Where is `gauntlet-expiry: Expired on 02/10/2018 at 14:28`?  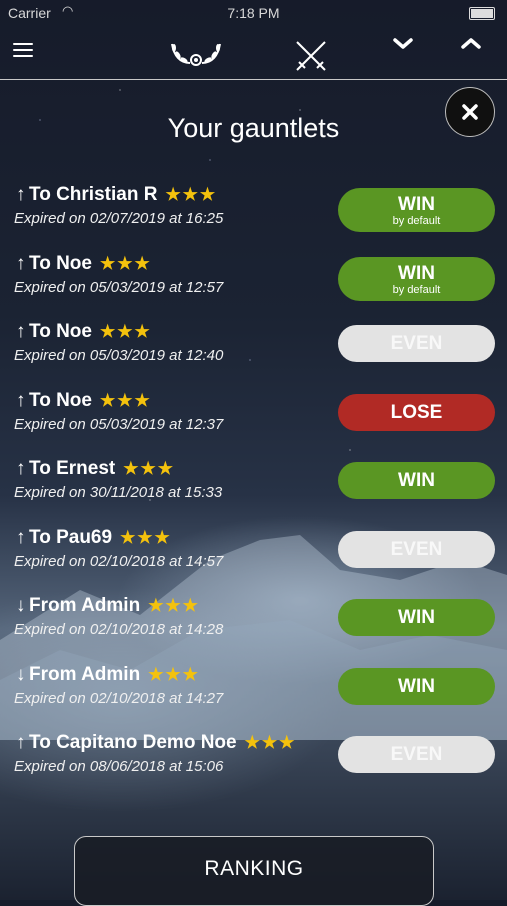 gauntlet-expiry: Expired on 02/10/2018 at 14:28 is located at coordinates (119, 629).